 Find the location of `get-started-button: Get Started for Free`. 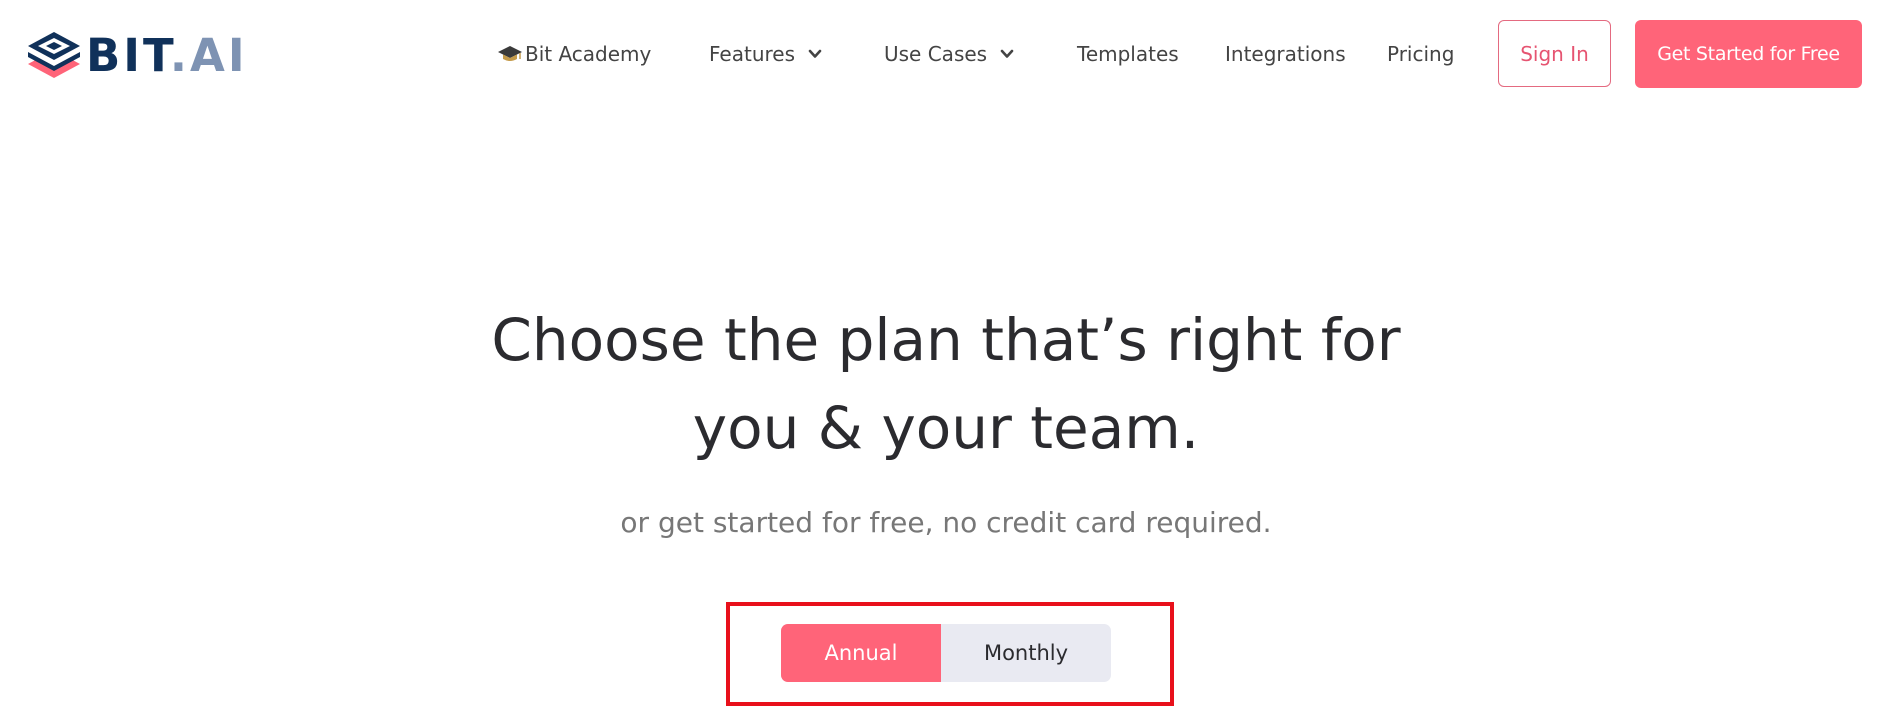

get-started-button: Get Started for Free is located at coordinates (1748, 54).